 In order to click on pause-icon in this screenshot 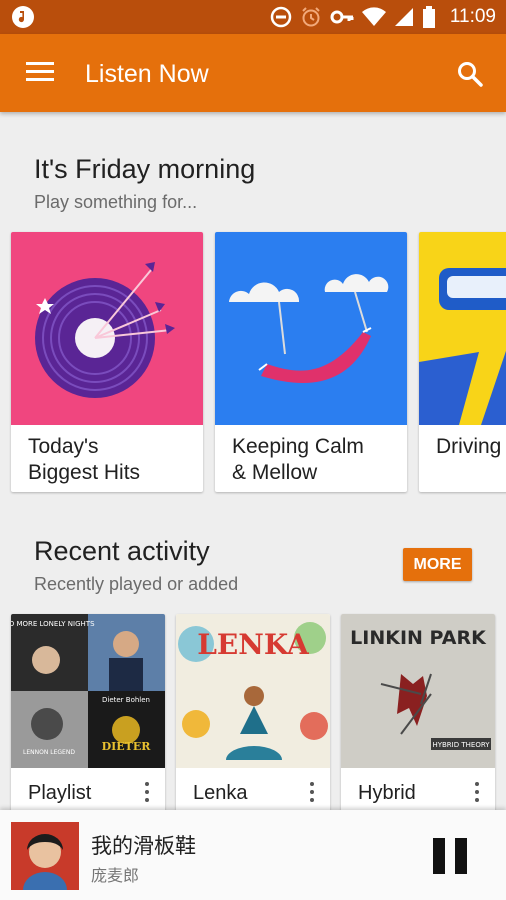, I will do `click(450, 856)`.